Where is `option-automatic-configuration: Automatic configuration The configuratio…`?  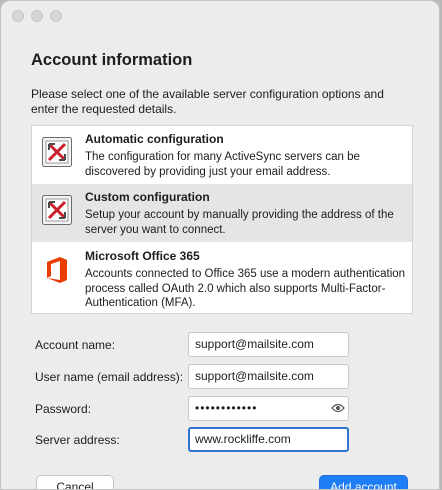
option-automatic-configuration: Automatic configuration The configuratio… is located at coordinates (222, 154).